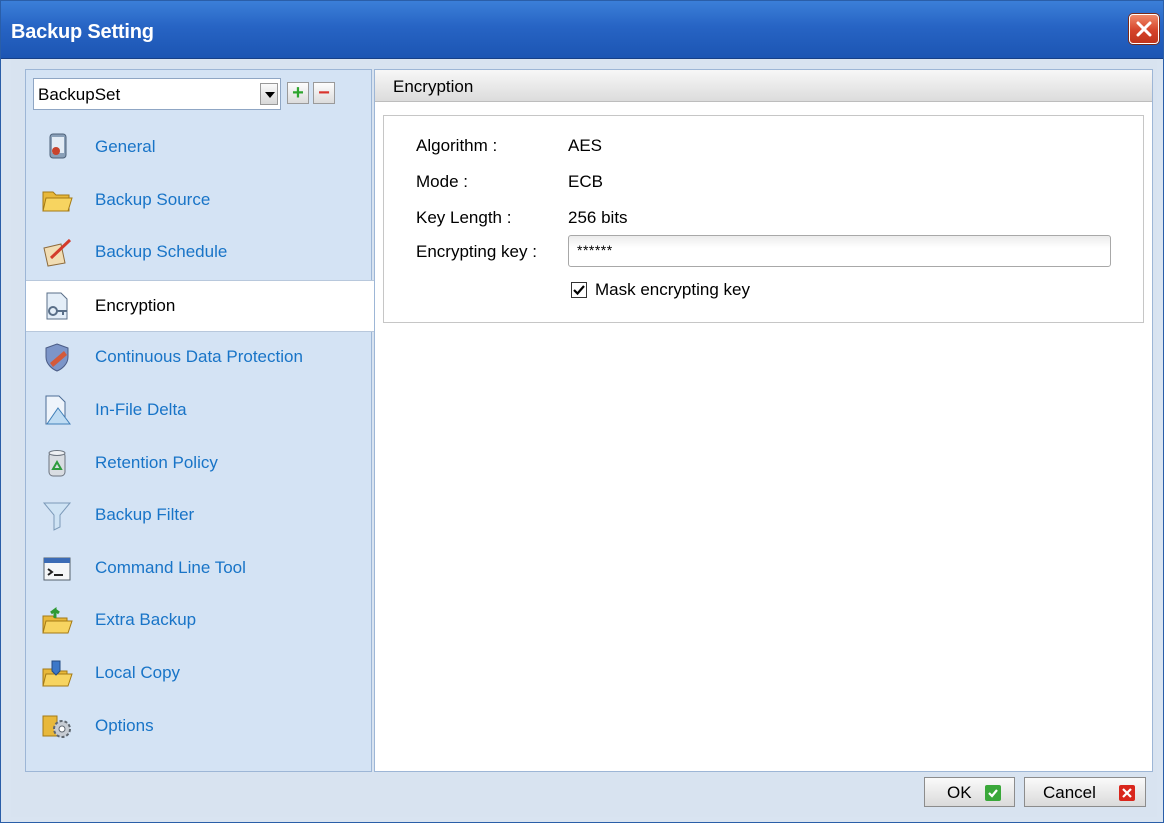  What do you see at coordinates (170, 567) in the screenshot?
I see `sidebar-item-label: Command Line Tool` at bounding box center [170, 567].